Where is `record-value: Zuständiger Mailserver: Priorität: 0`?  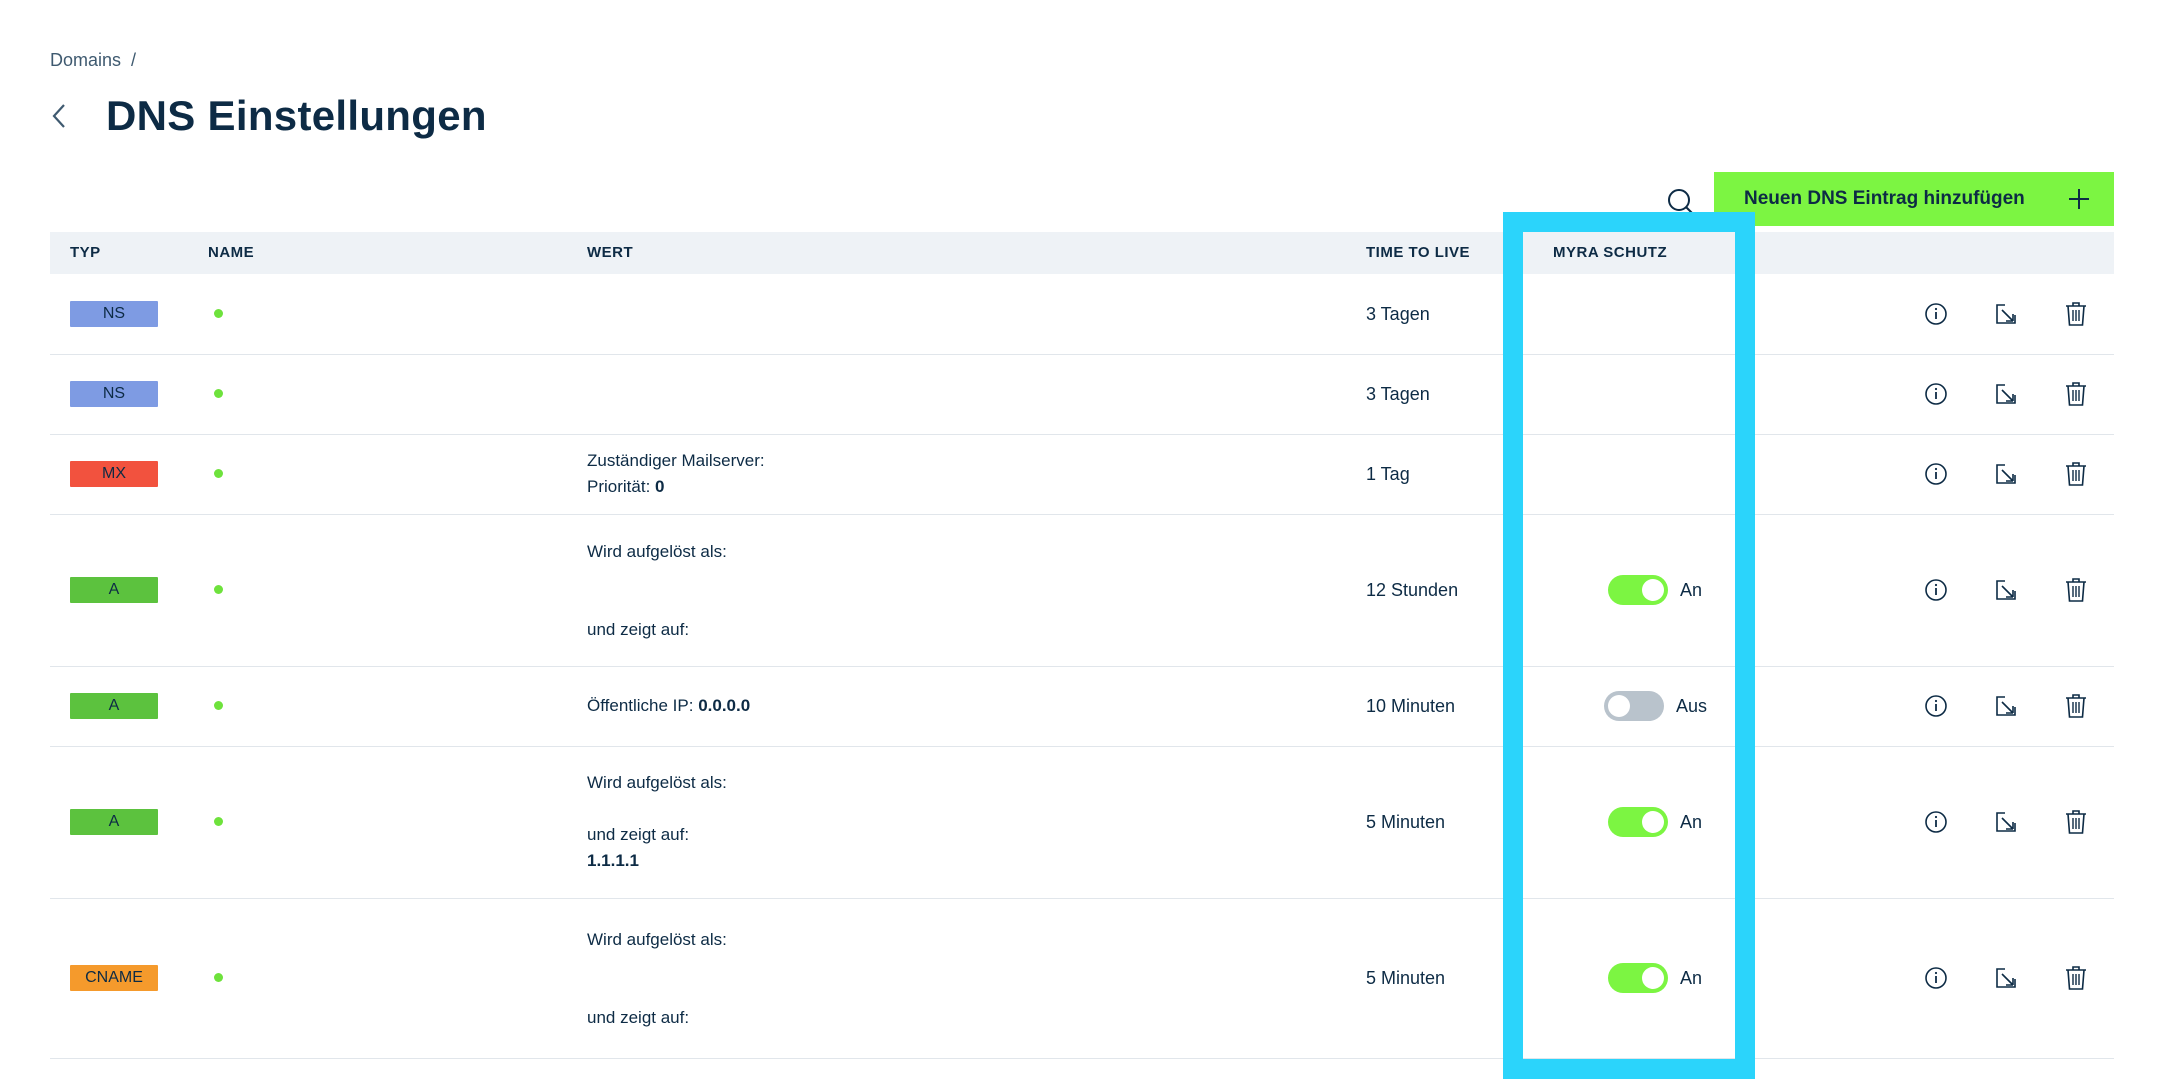
record-value: Zuständiger Mailserver: Priorität: 0 is located at coordinates (676, 474).